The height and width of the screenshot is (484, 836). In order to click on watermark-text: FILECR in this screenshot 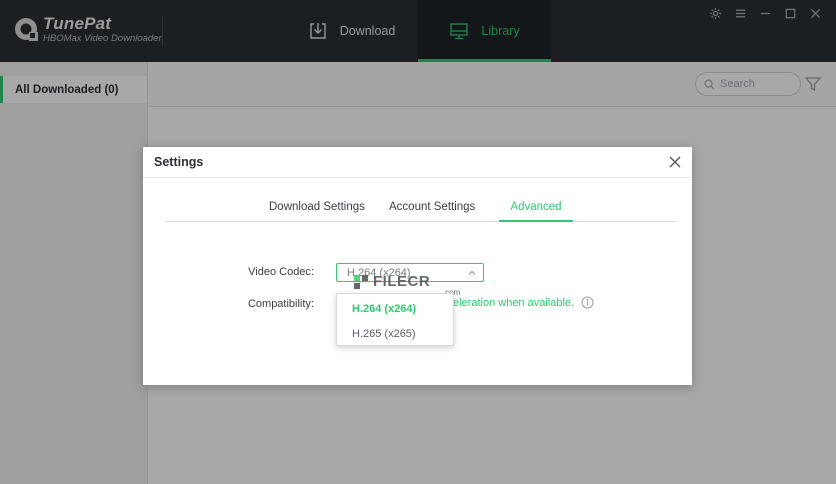, I will do `click(402, 281)`.